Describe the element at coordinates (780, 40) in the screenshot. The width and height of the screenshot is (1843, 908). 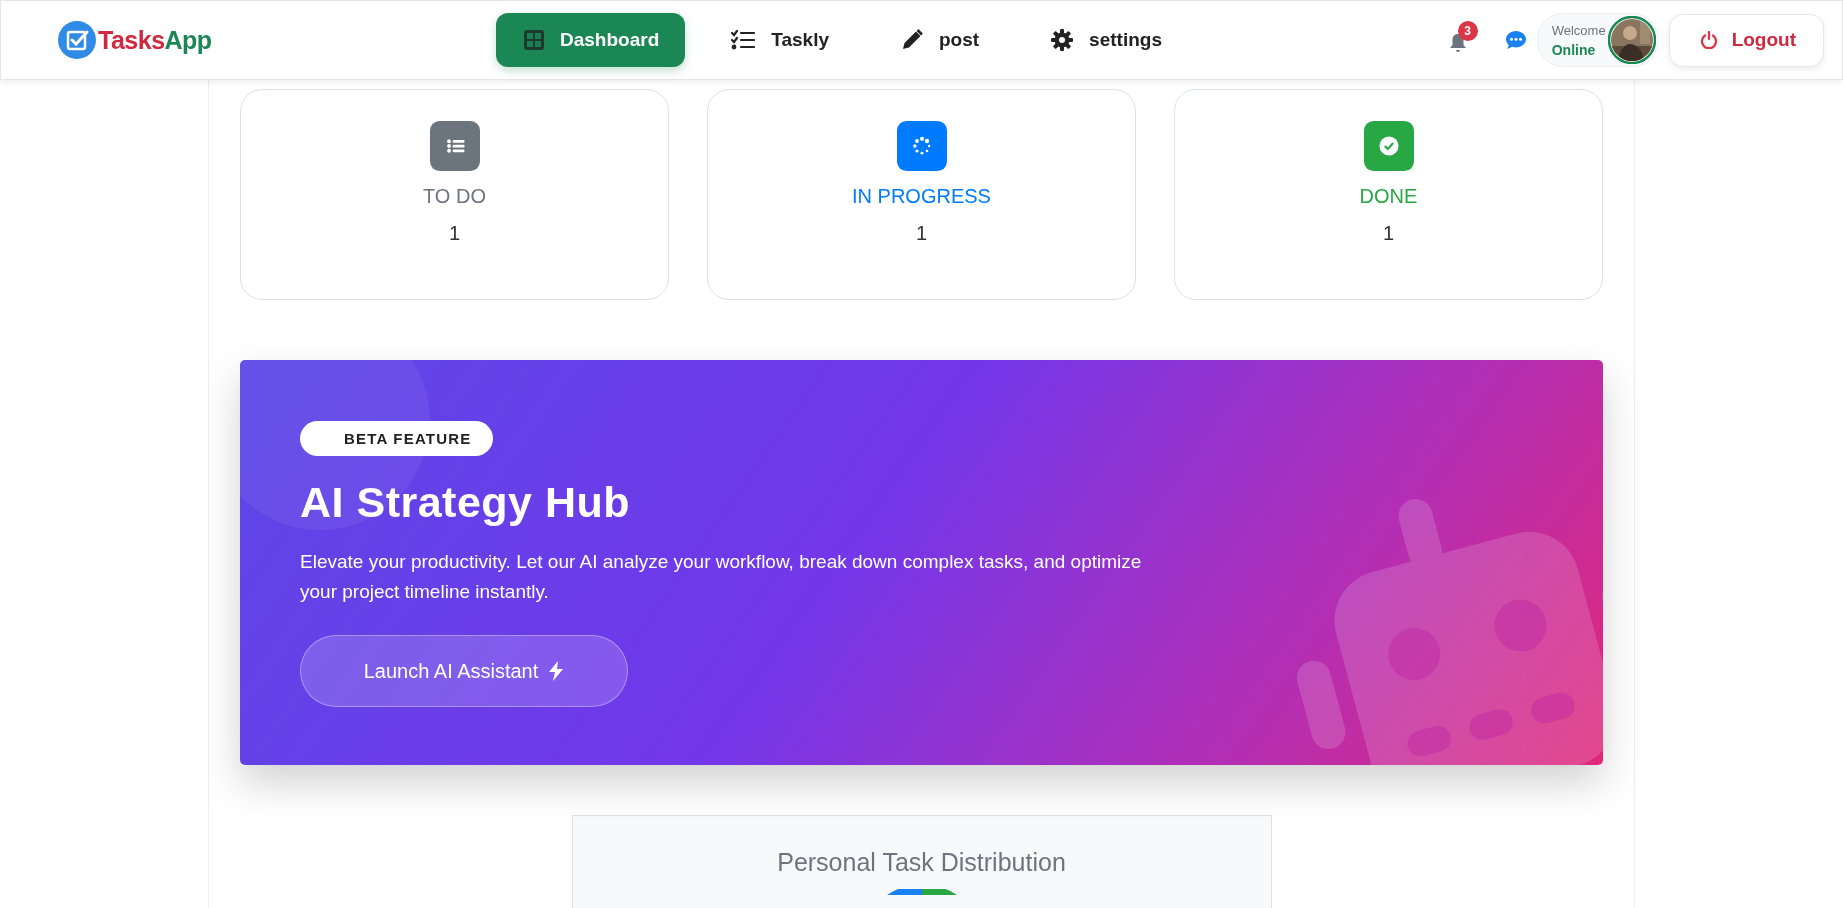
I see `nav-tab: Taskly` at that location.